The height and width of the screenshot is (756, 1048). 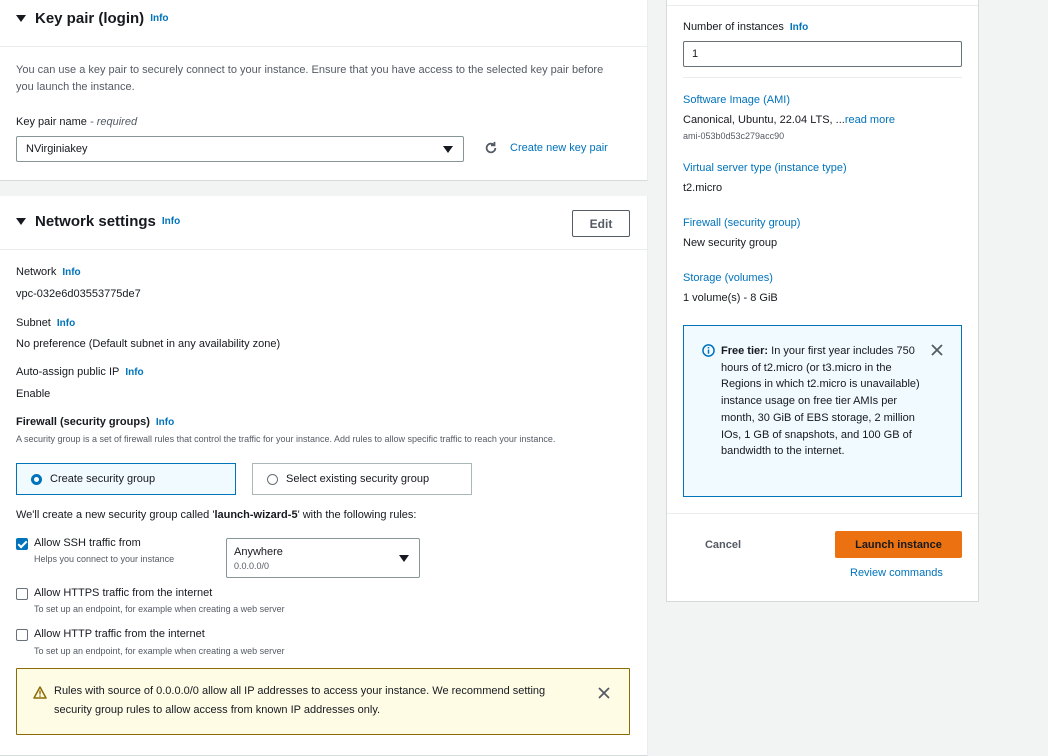 I want to click on http-label: Allow HTTP traffic from the internet, so click(x=119, y=634).